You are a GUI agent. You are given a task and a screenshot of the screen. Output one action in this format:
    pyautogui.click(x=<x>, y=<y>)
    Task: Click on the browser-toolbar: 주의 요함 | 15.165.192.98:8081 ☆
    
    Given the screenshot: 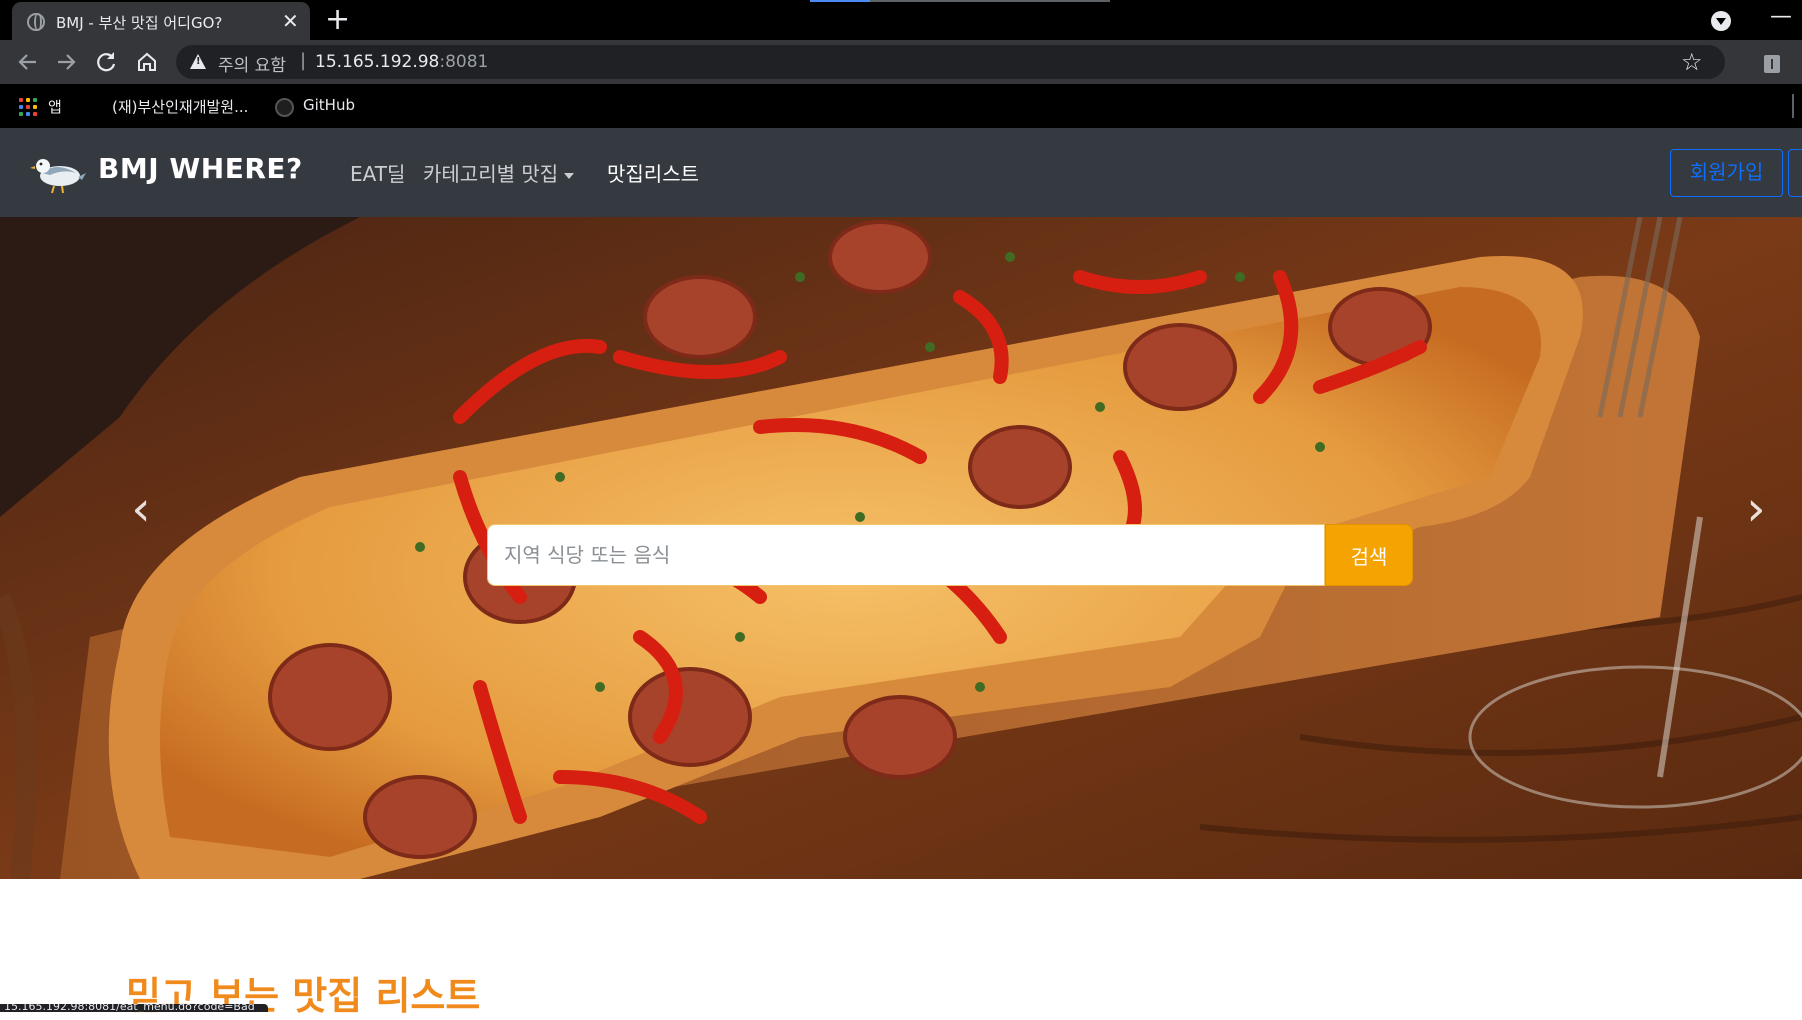 What is the action you would take?
    pyautogui.click(x=901, y=62)
    